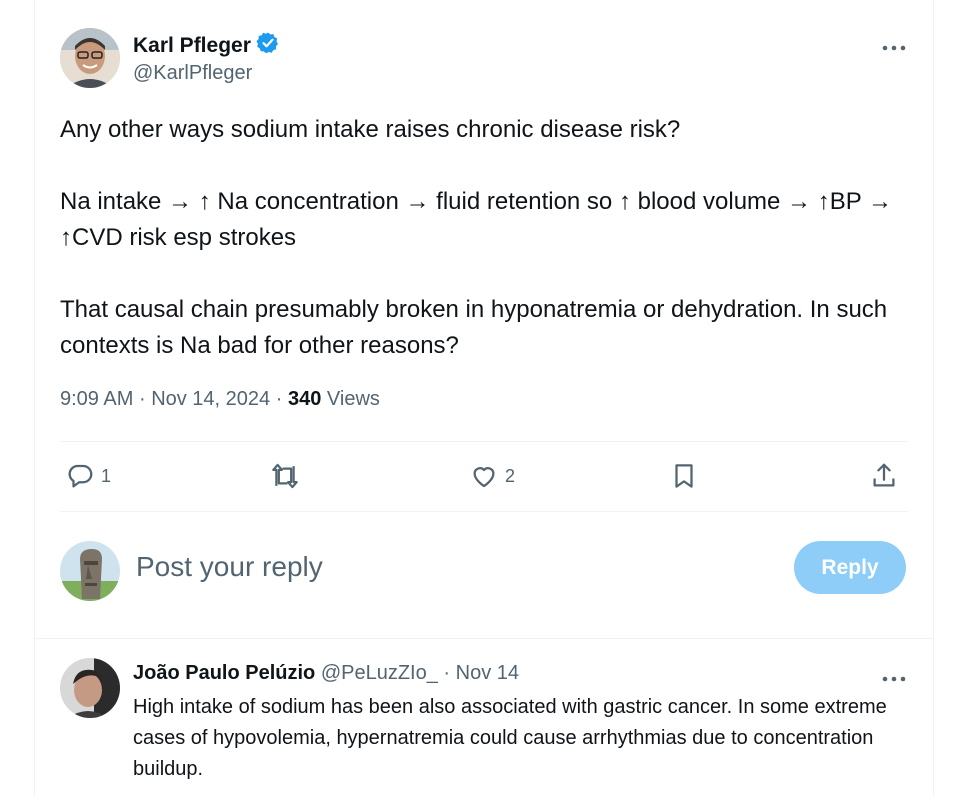 The image size is (972, 796). I want to click on like-icon, so click(484, 476).